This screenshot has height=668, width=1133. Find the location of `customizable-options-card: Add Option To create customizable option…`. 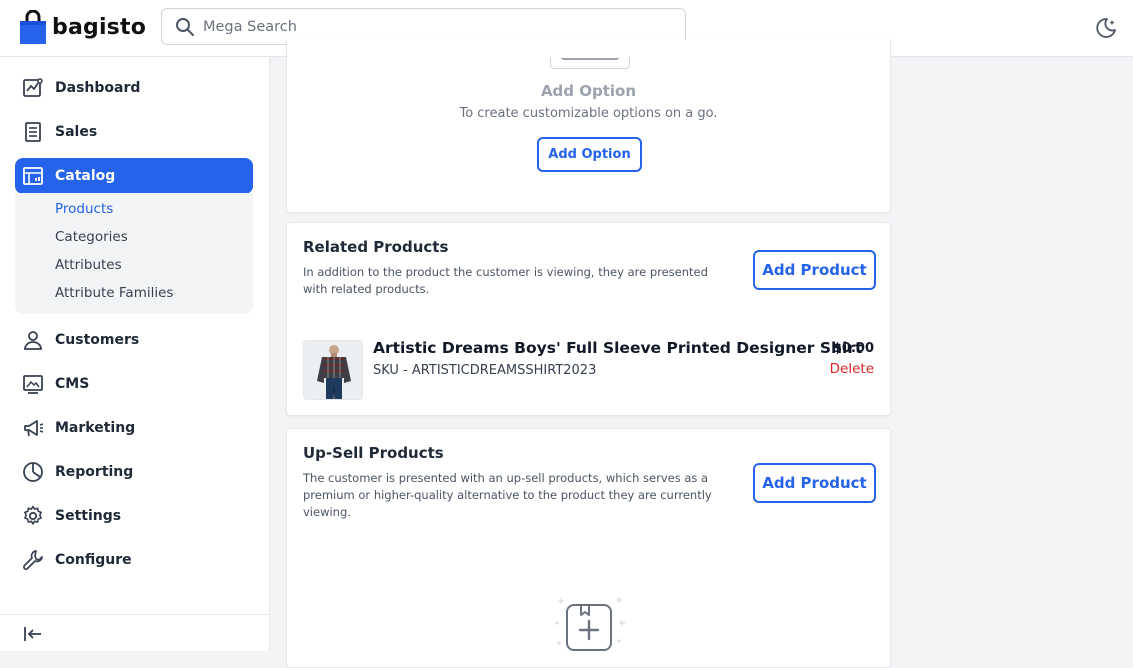

customizable-options-card: Add Option To create customizable option… is located at coordinates (588, 126).